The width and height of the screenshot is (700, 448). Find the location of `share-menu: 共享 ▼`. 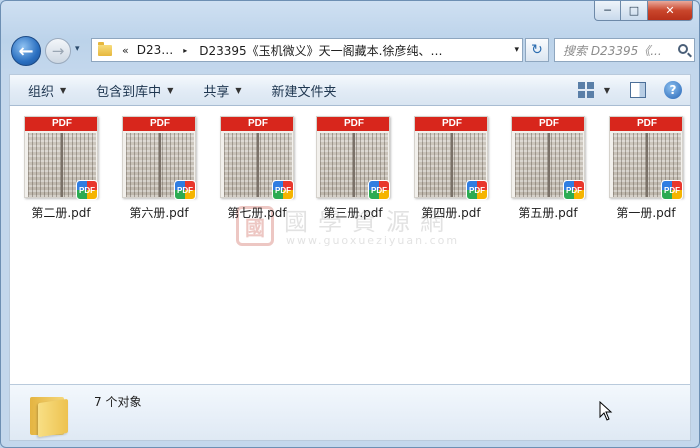

share-menu: 共享 ▼ is located at coordinates (222, 90).